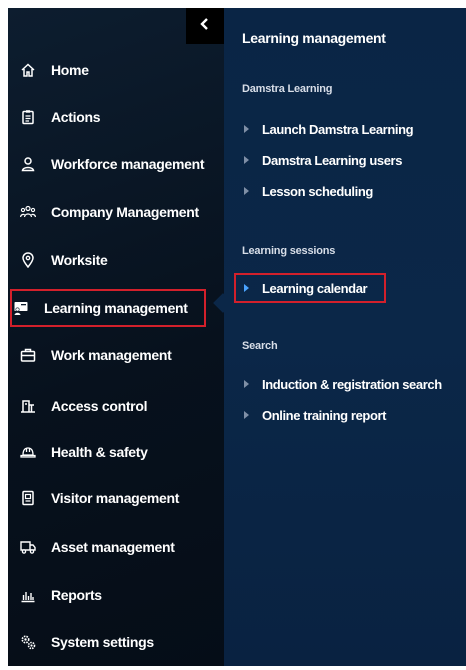 This screenshot has width=466, height=670. What do you see at coordinates (28, 70) in the screenshot?
I see `home-icon` at bounding box center [28, 70].